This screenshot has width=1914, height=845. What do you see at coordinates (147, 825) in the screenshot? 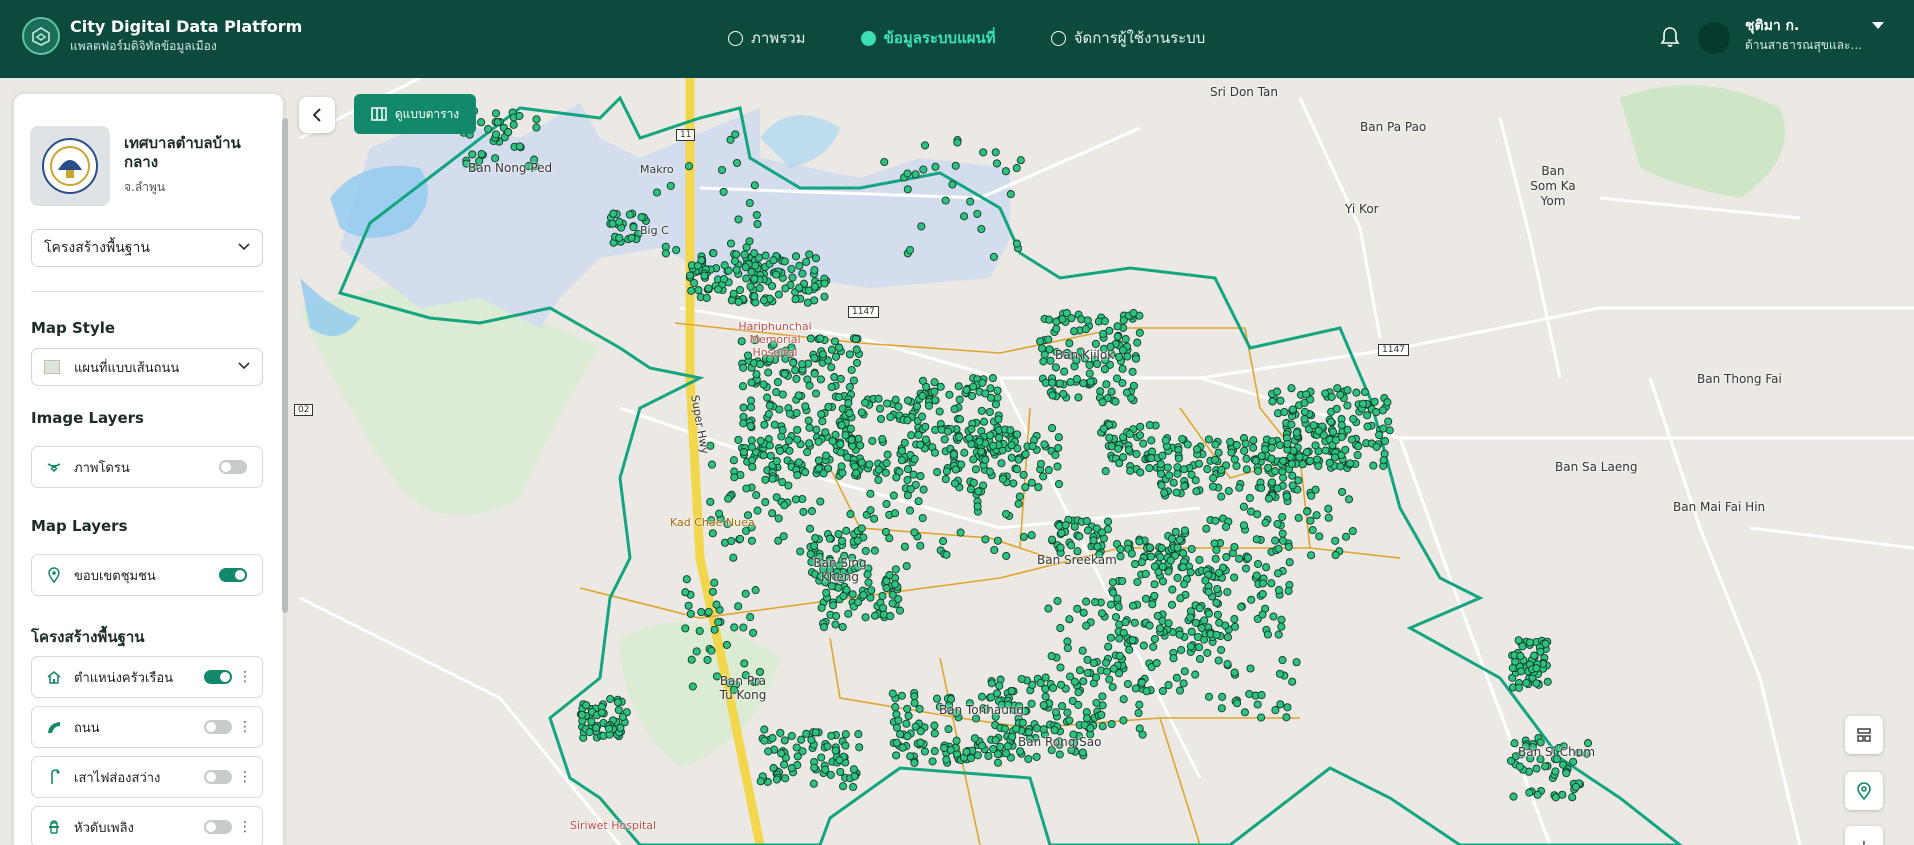
I see `layer-fire-hydrants: หัวดับเพลิง ⋮` at bounding box center [147, 825].